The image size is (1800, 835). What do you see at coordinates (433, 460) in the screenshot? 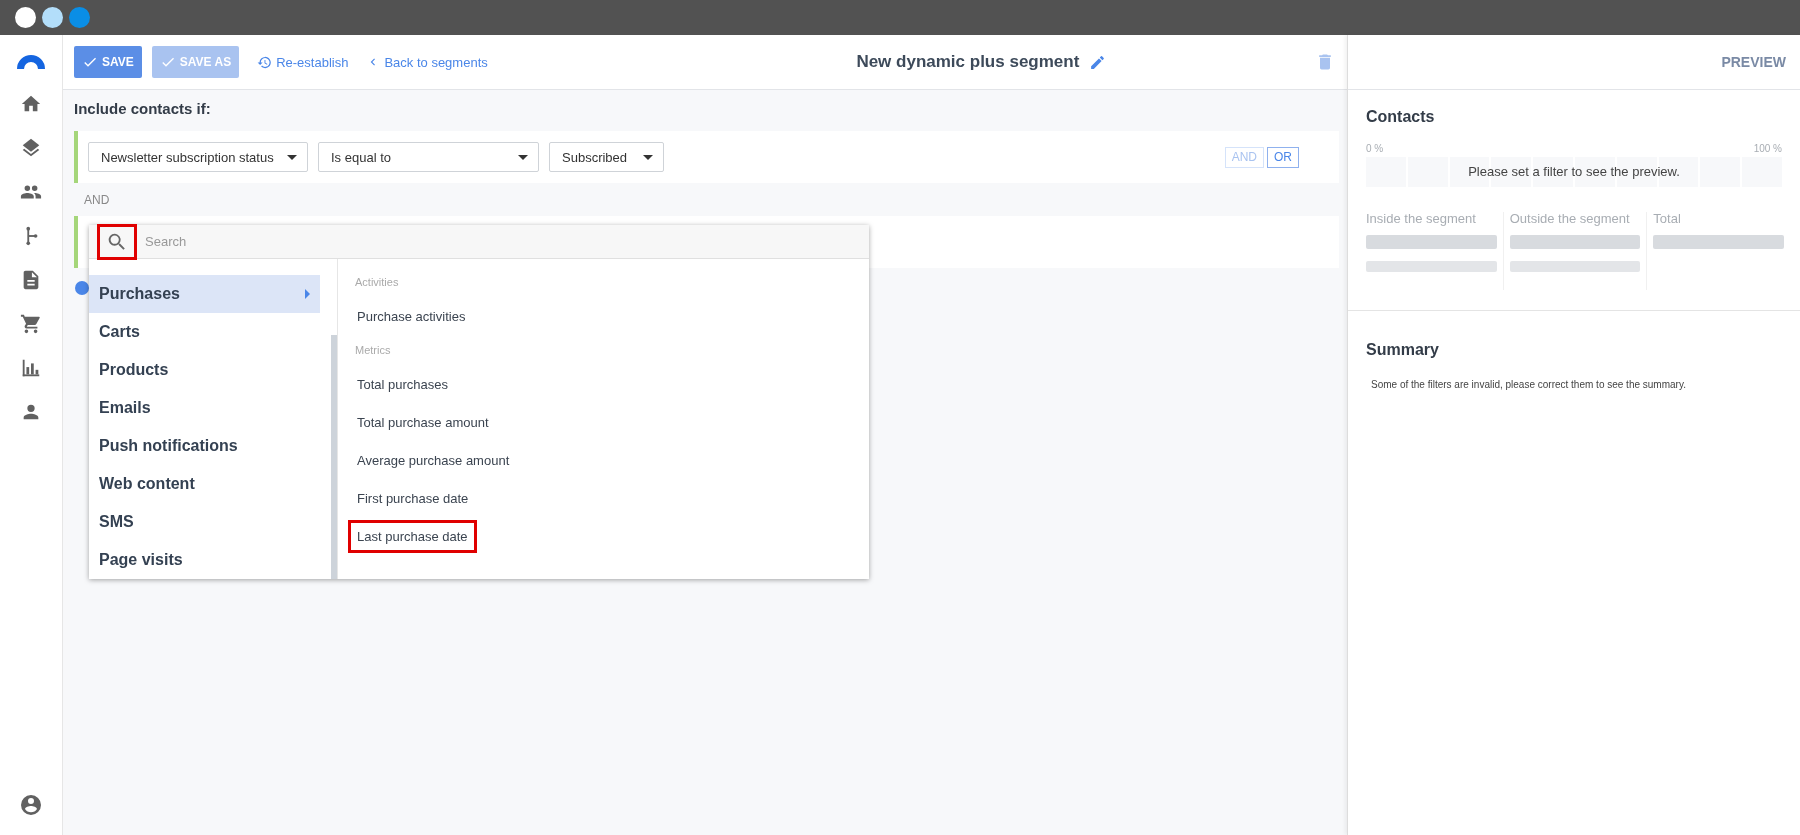
I see `menu-option: Average purchase amount` at bounding box center [433, 460].